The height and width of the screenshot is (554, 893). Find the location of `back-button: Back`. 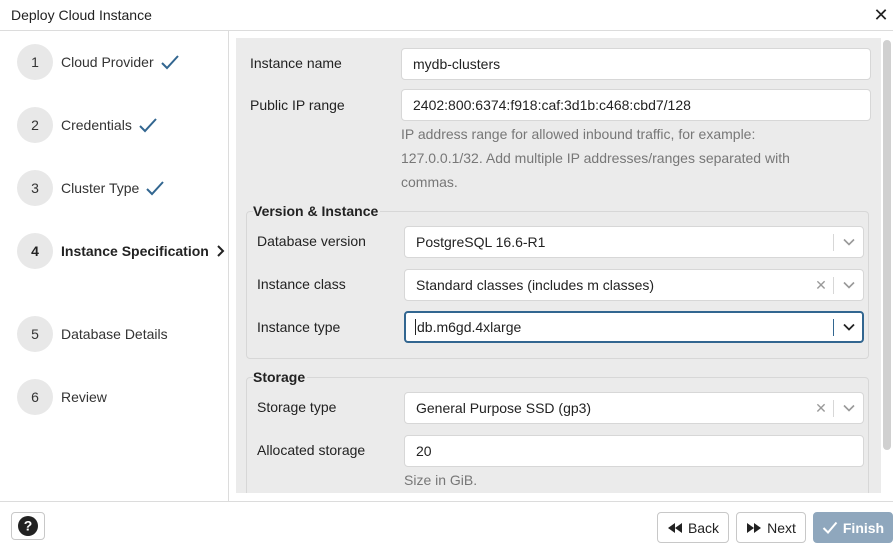

back-button: Back is located at coordinates (693, 527).